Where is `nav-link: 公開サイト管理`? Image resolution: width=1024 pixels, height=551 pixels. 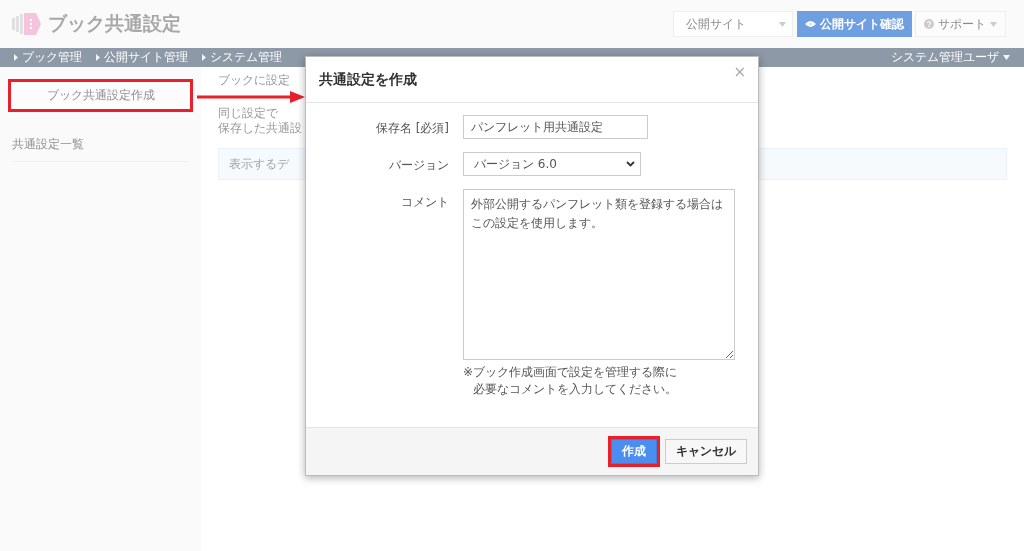
nav-link: 公開サイト管理 is located at coordinates (142, 57).